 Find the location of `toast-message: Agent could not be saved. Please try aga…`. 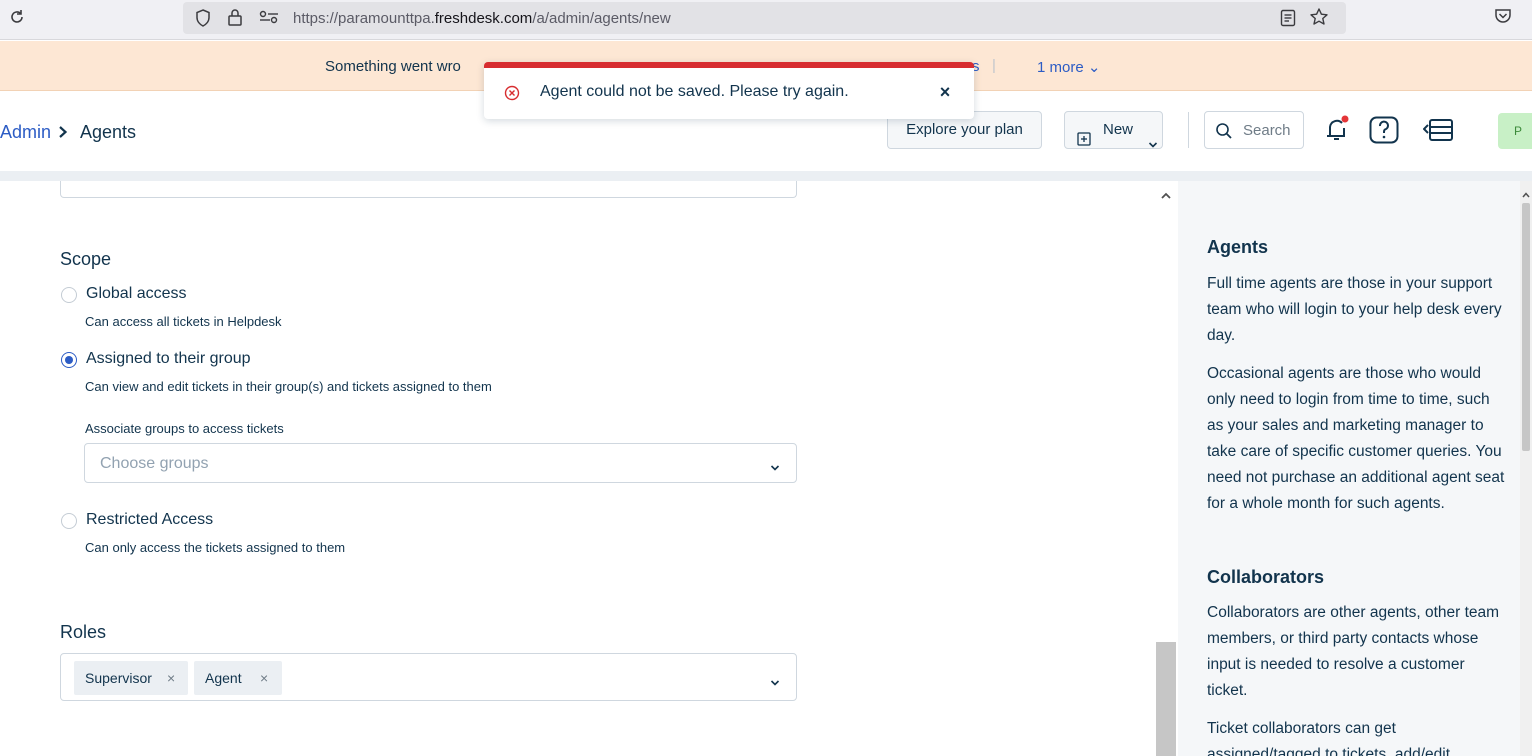

toast-message: Agent could not be saved. Please try aga… is located at coordinates (694, 91).